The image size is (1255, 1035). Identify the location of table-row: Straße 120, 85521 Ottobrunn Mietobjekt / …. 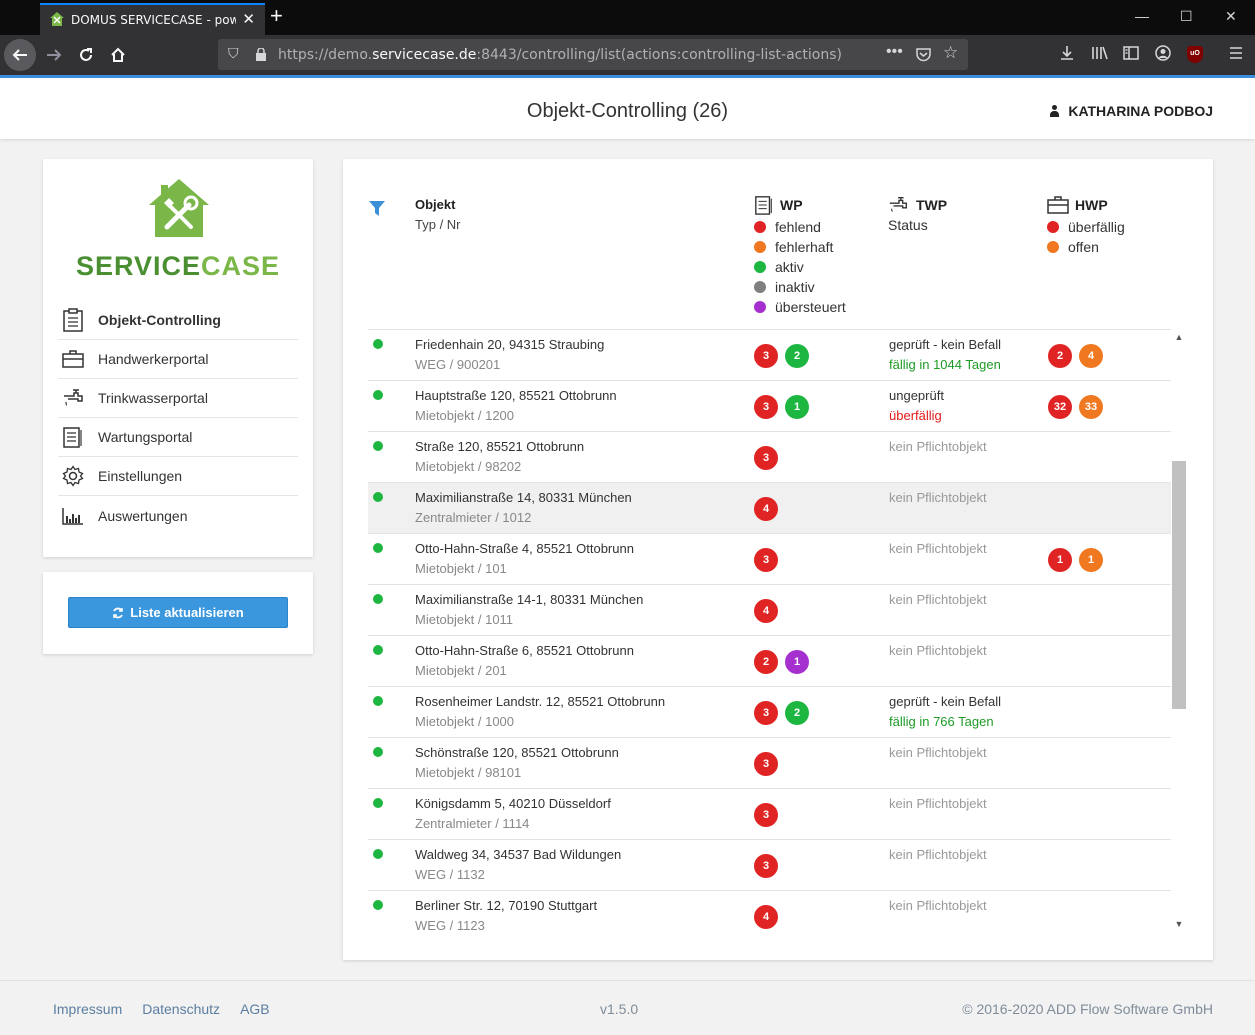
(769, 456).